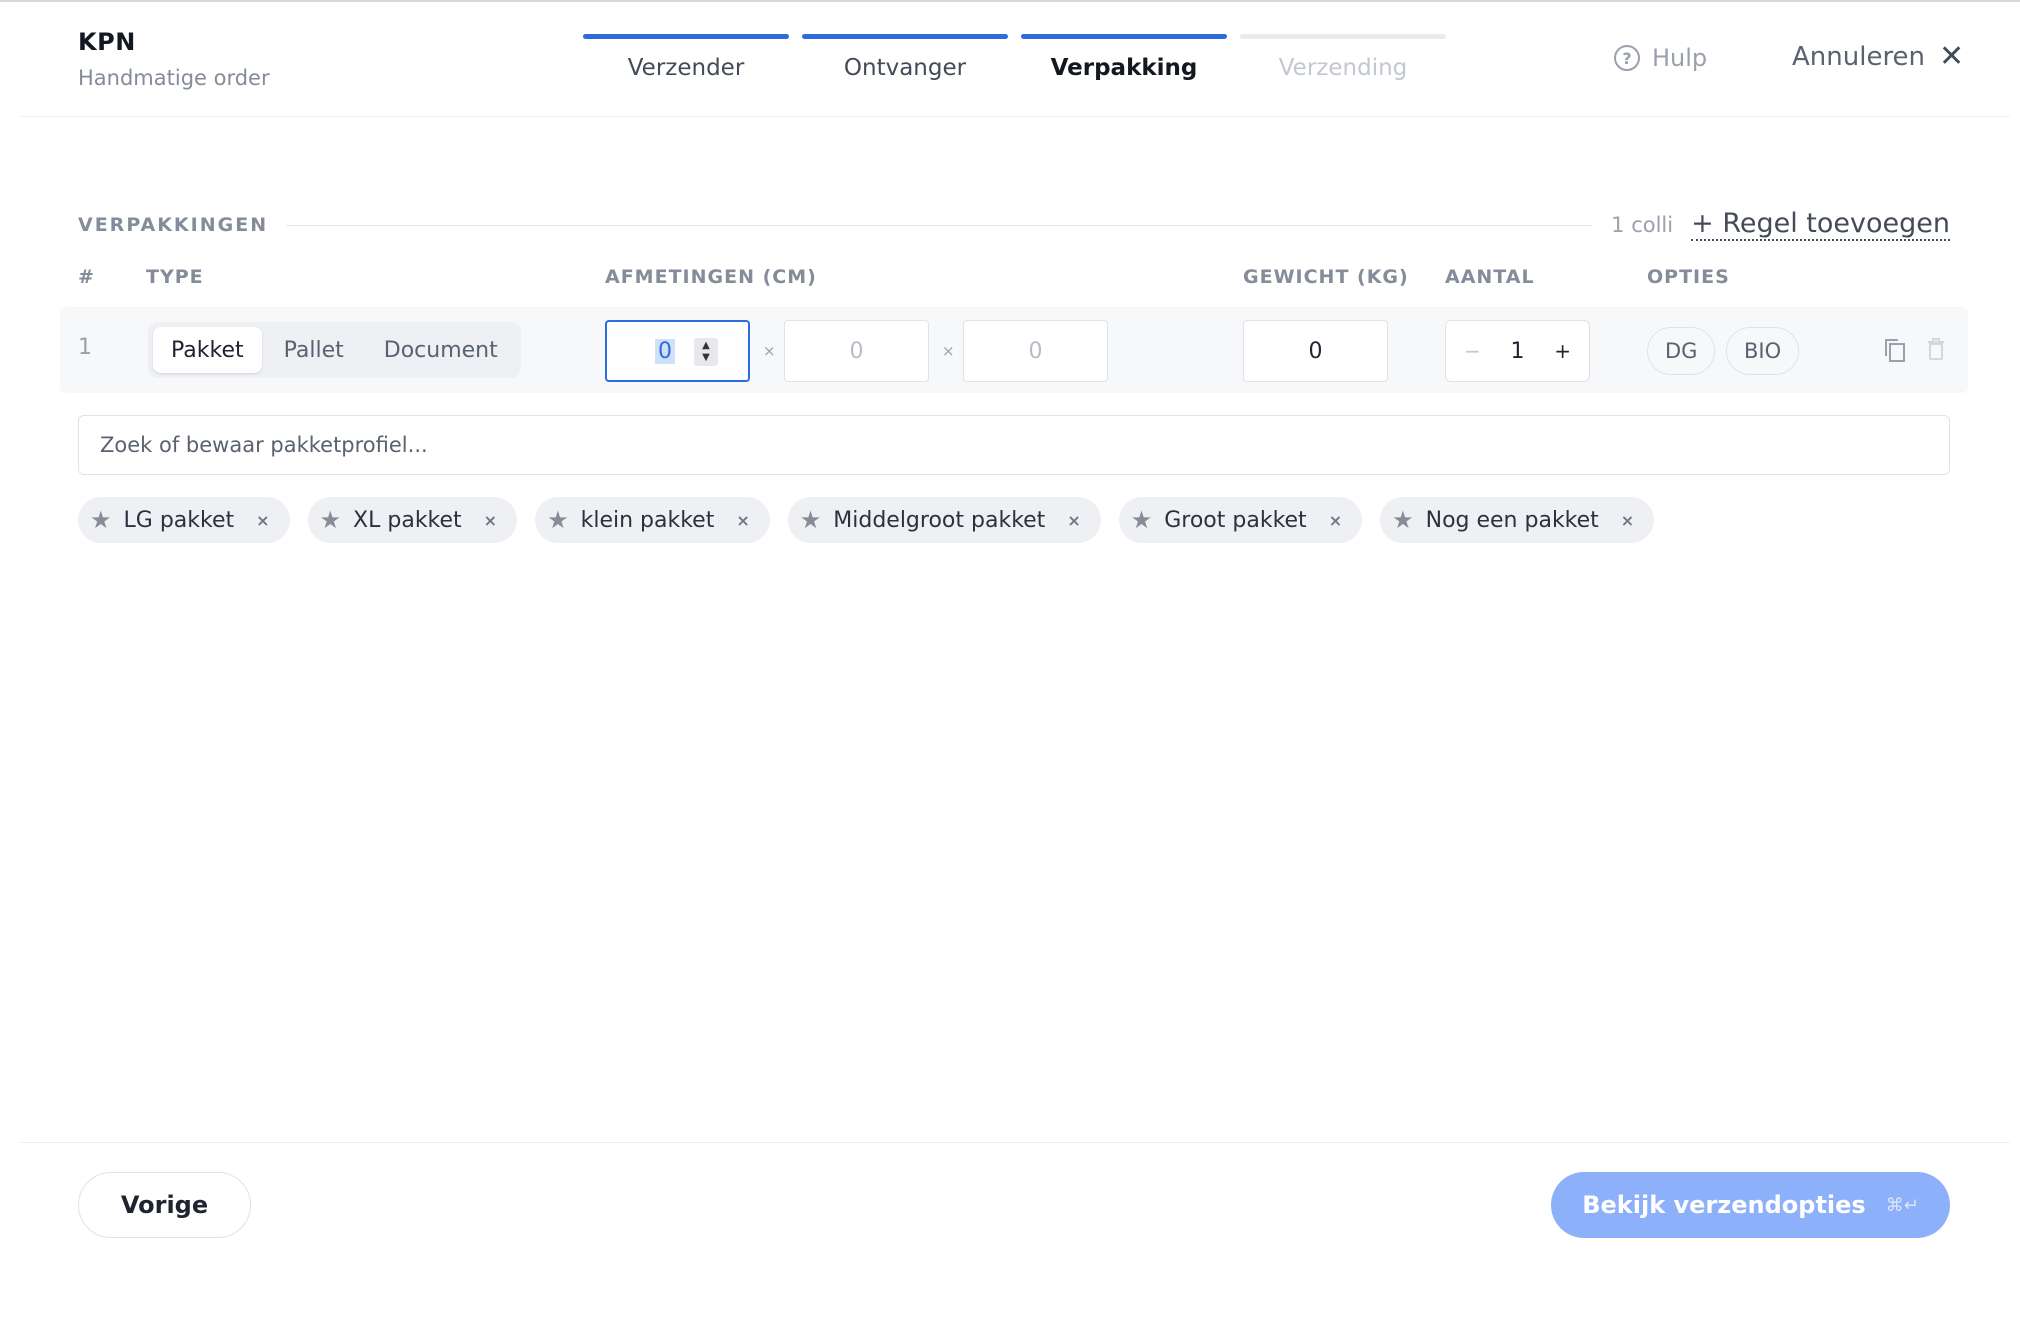 Image resolution: width=2020 pixels, height=1336 pixels. I want to click on profile-chip-label: klein pakket, so click(647, 520).